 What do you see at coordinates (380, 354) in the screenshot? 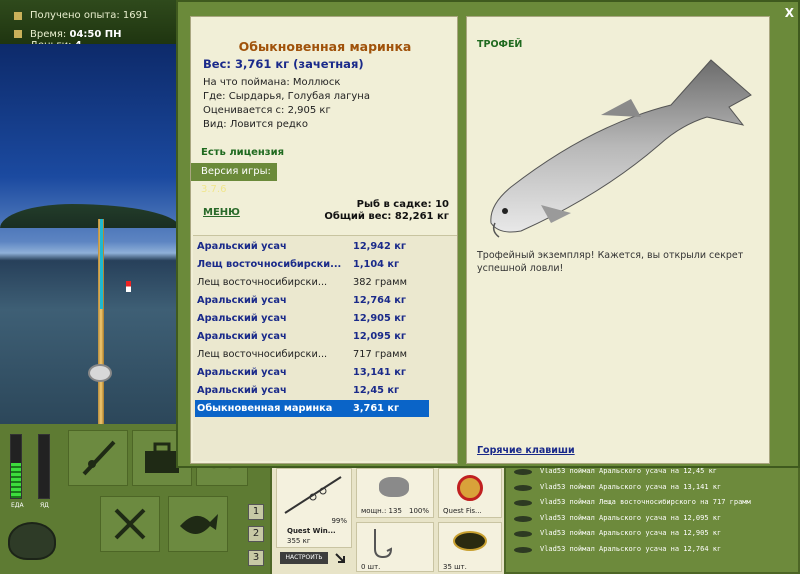
I see `catch-fish-weight: 717 грамм` at bounding box center [380, 354].